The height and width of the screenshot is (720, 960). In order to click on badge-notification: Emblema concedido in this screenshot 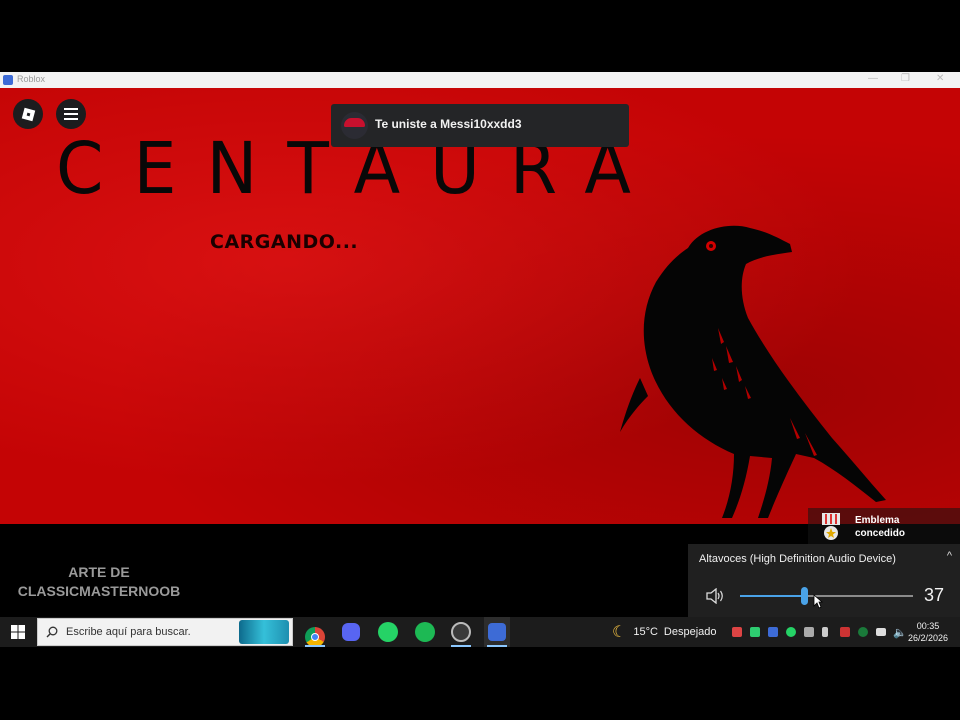, I will do `click(884, 526)`.